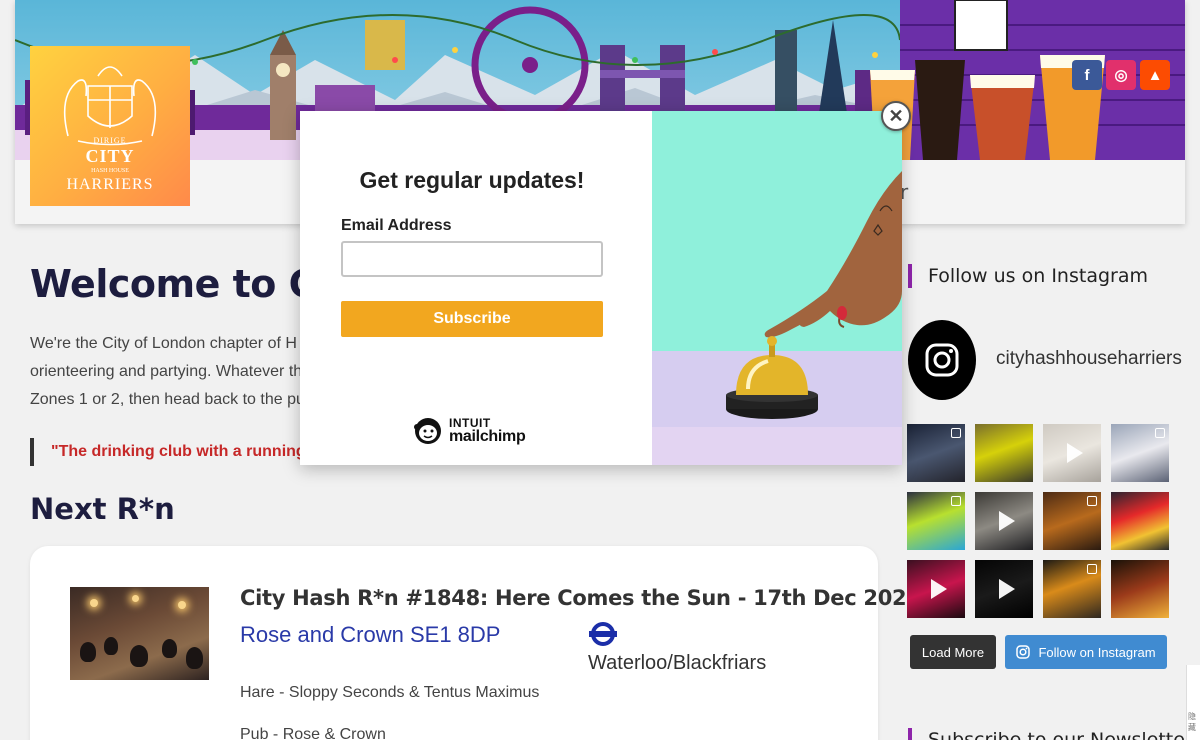 The image size is (1200, 740). I want to click on hide-tab: 隐藏, so click(1193, 702).